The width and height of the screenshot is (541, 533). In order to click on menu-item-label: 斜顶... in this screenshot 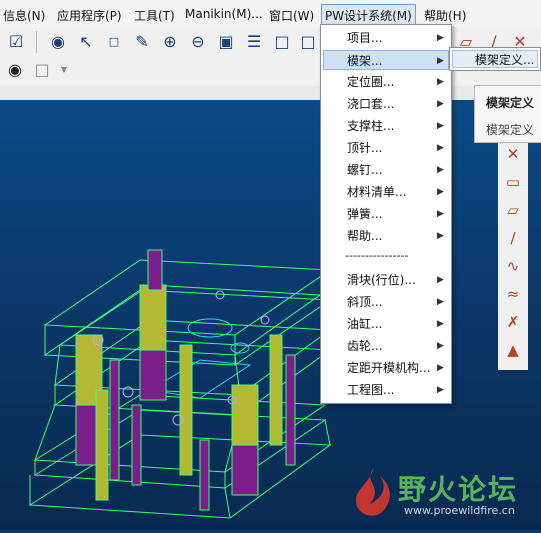, I will do `click(365, 302)`.